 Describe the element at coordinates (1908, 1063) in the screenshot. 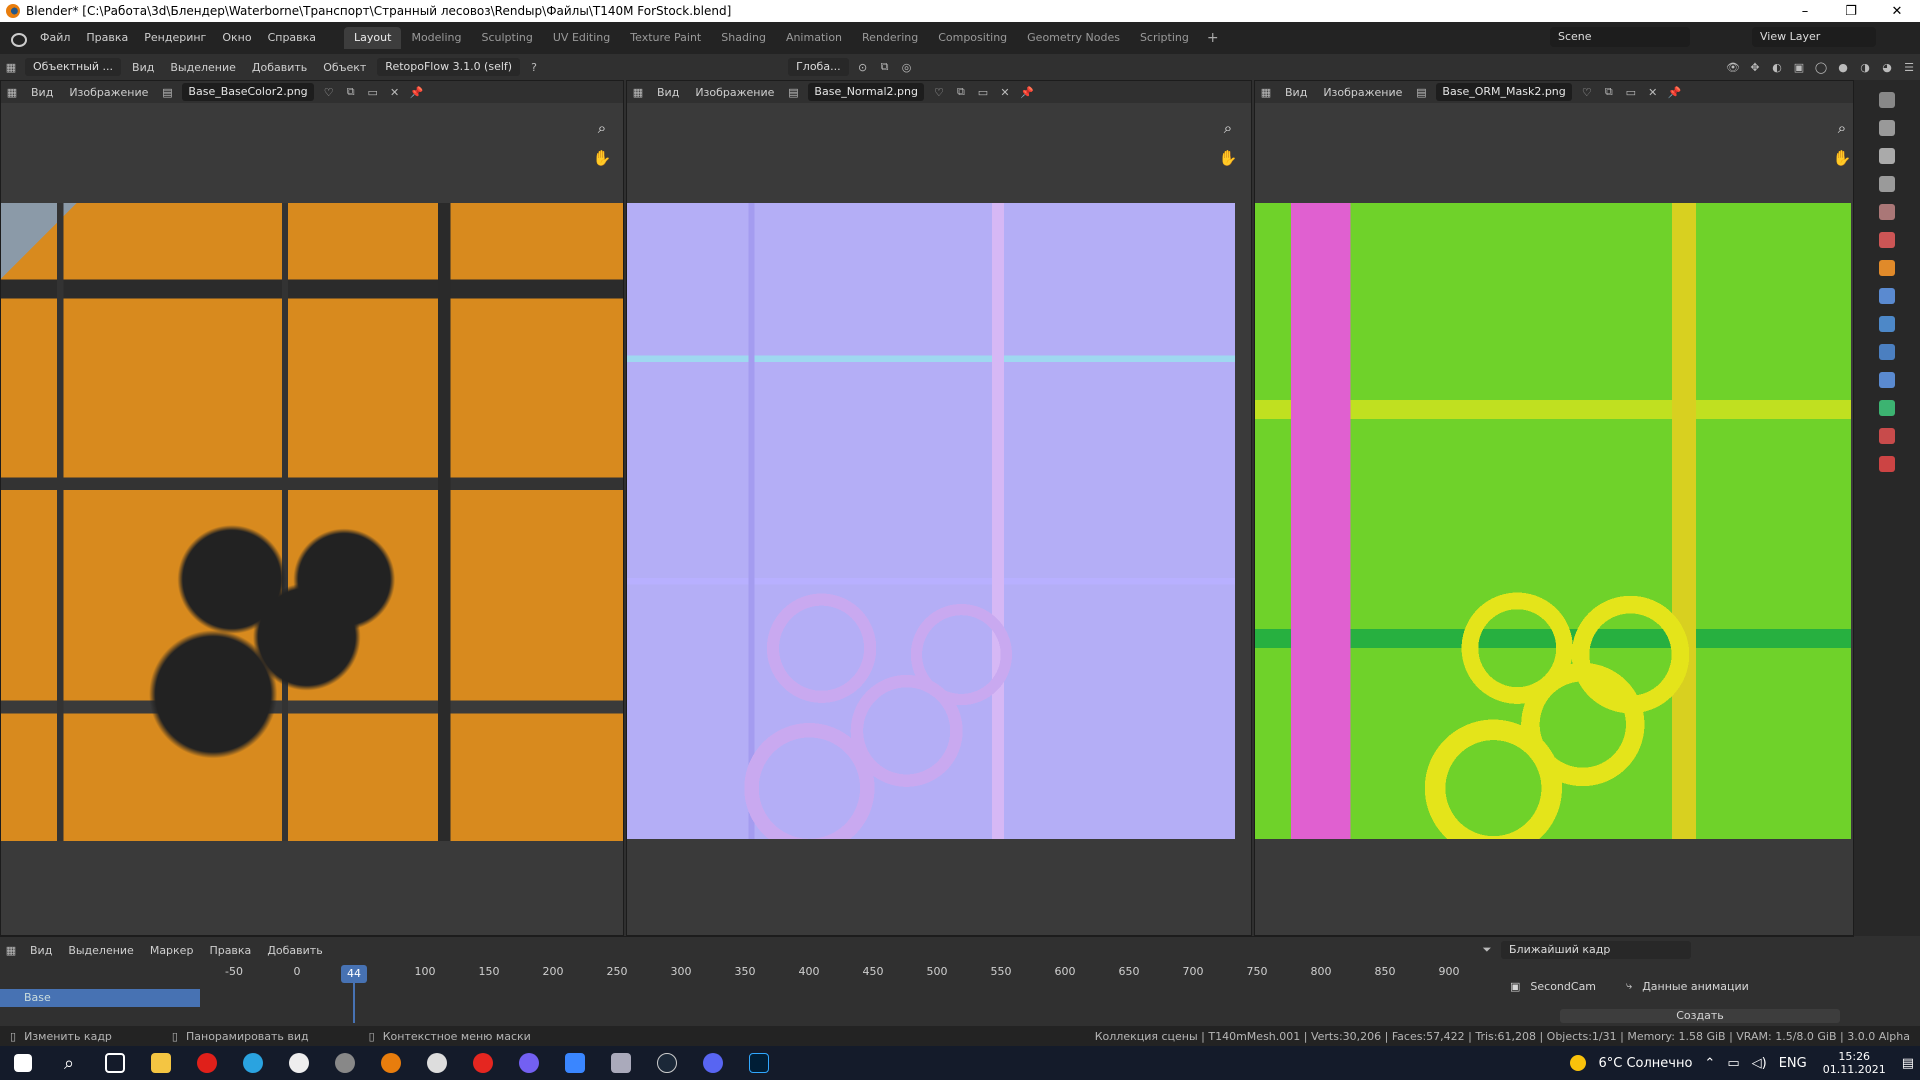

I see `notifications-icon: ▤` at that location.